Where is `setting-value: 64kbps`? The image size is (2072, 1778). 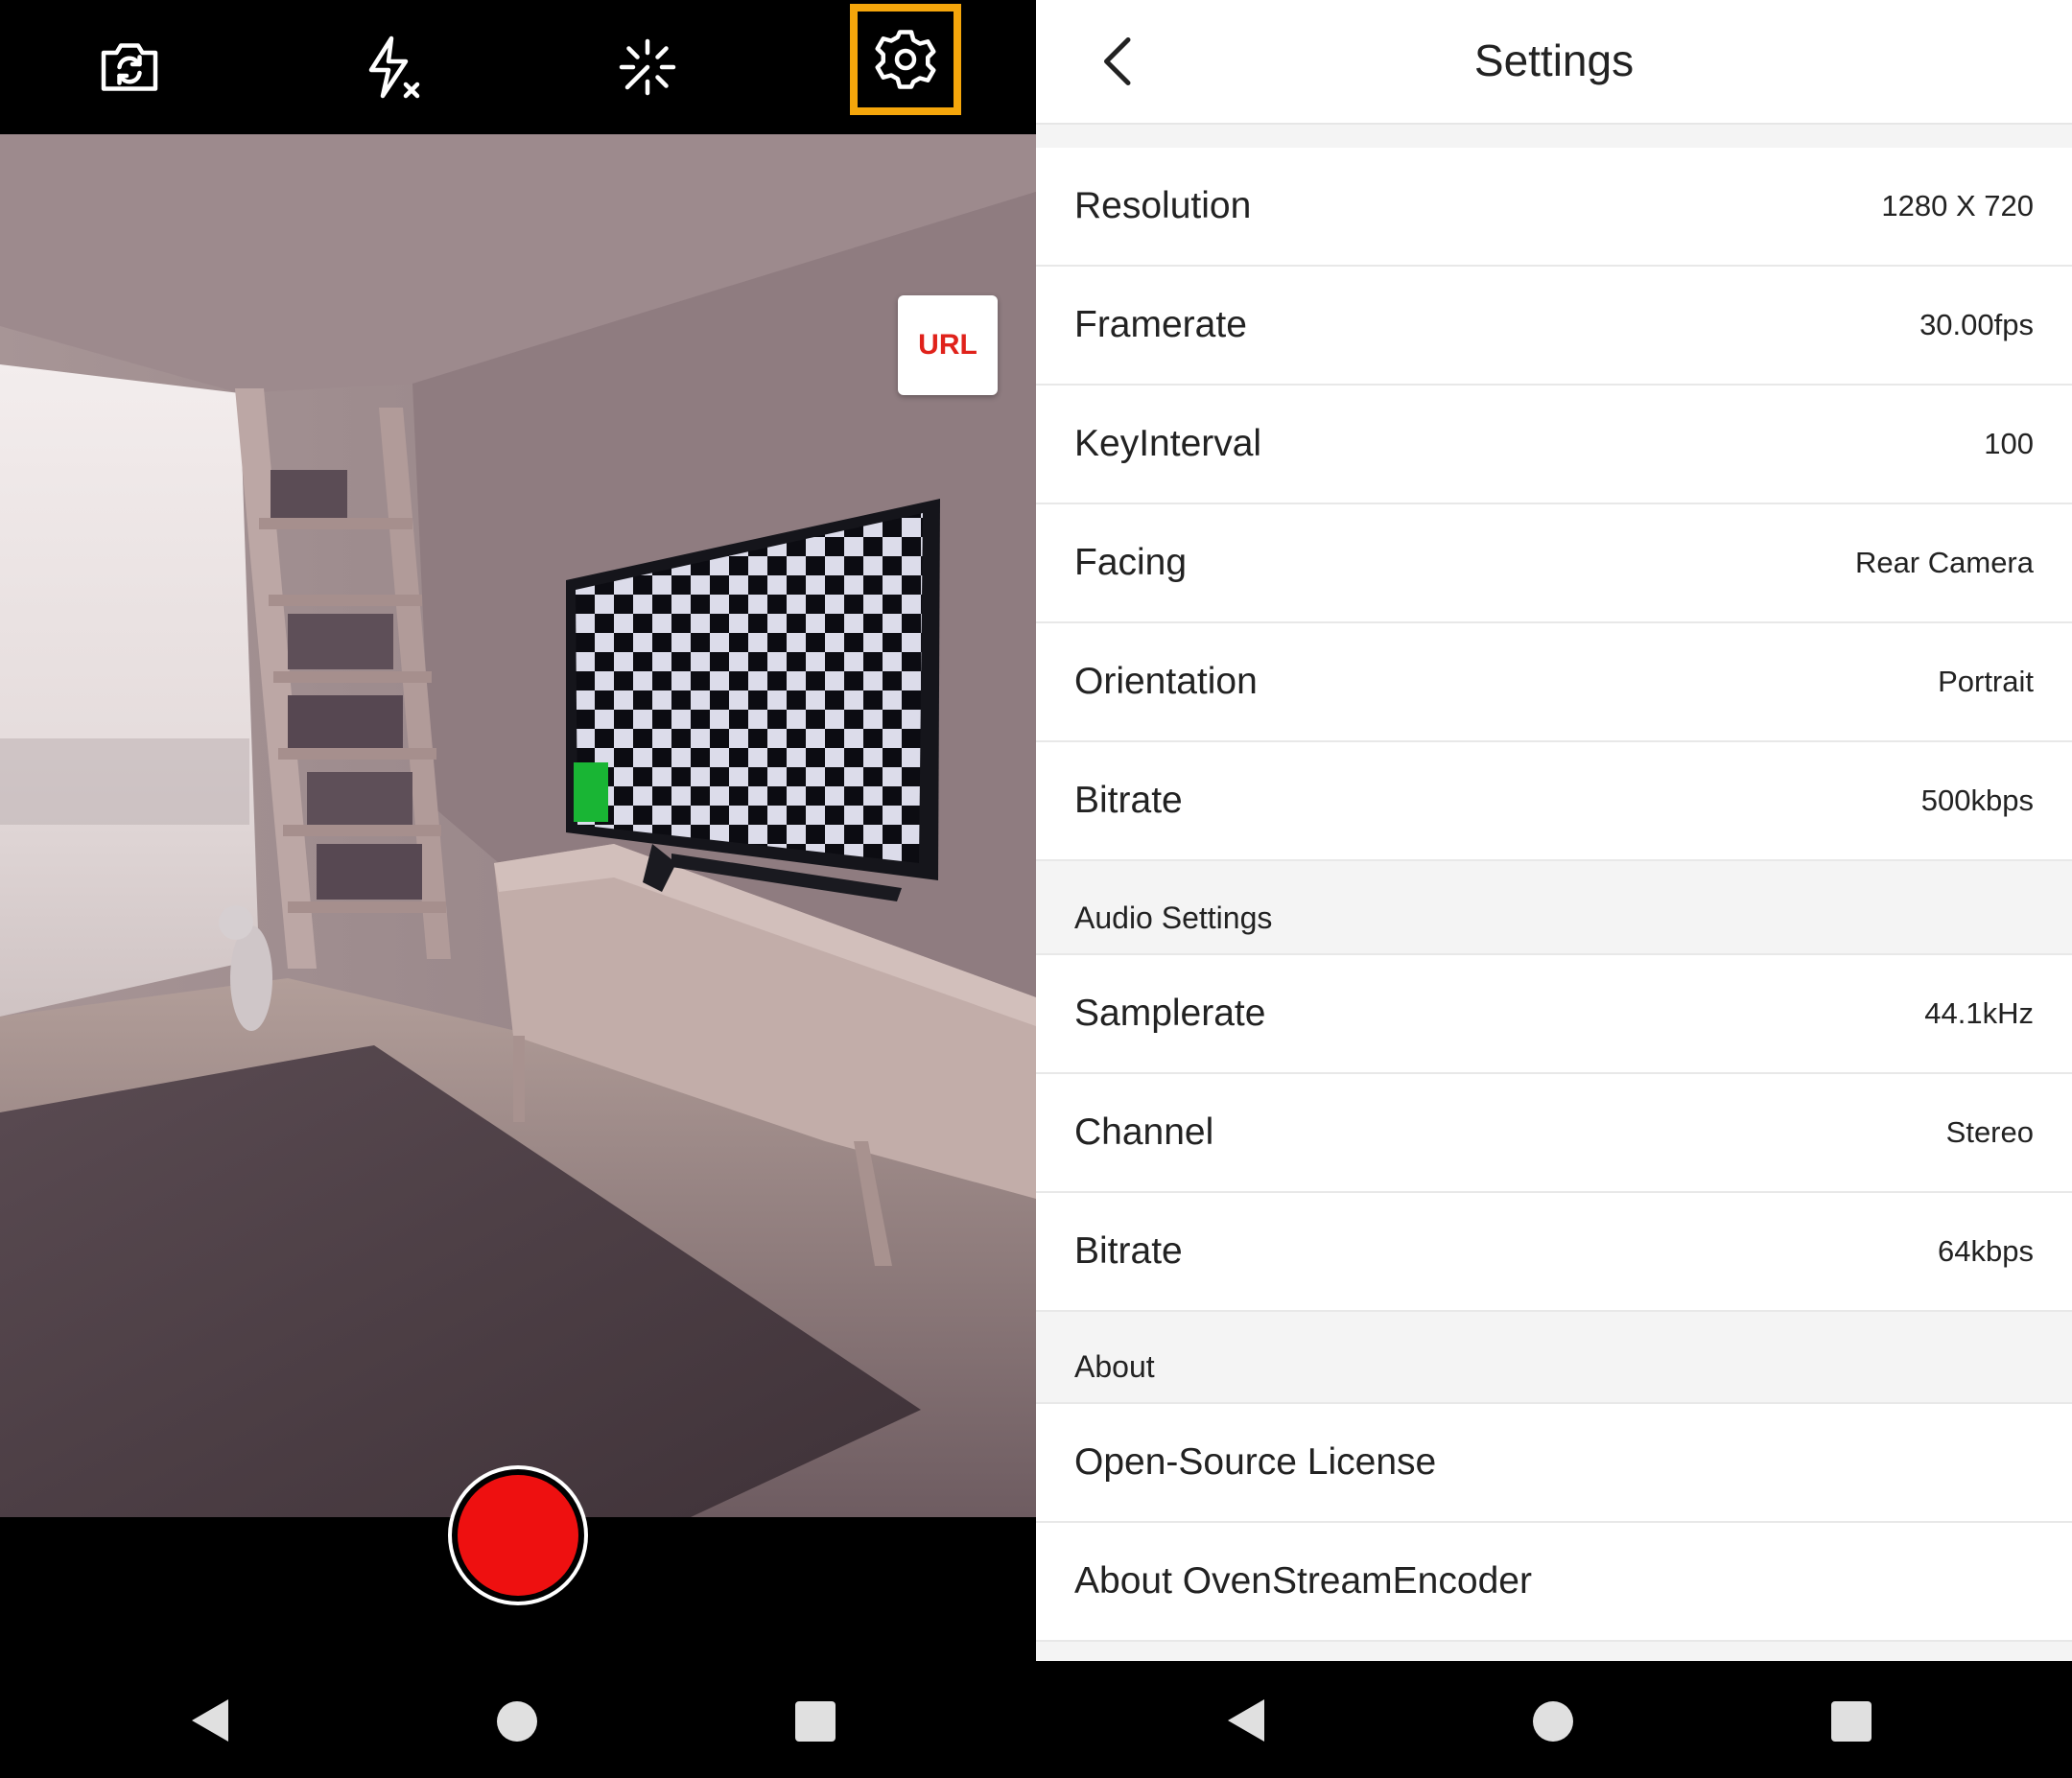
setting-value: 64kbps is located at coordinates (1986, 1251).